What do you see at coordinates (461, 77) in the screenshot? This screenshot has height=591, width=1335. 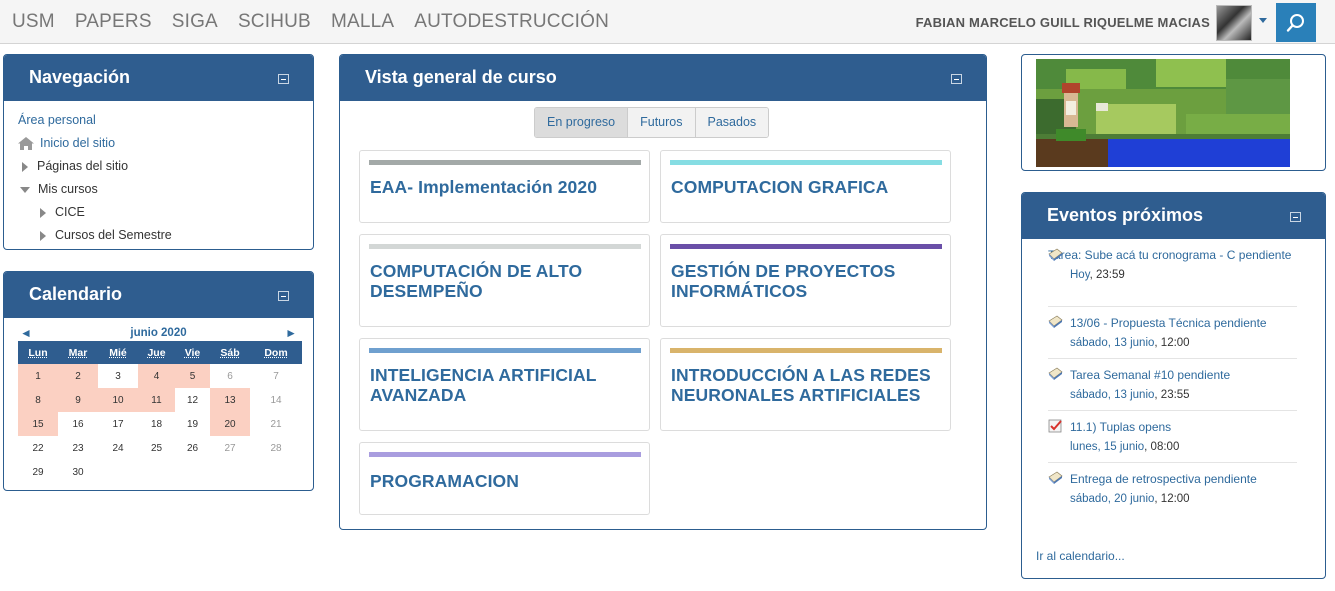 I see `course-overview-title: Vista general de curso` at bounding box center [461, 77].